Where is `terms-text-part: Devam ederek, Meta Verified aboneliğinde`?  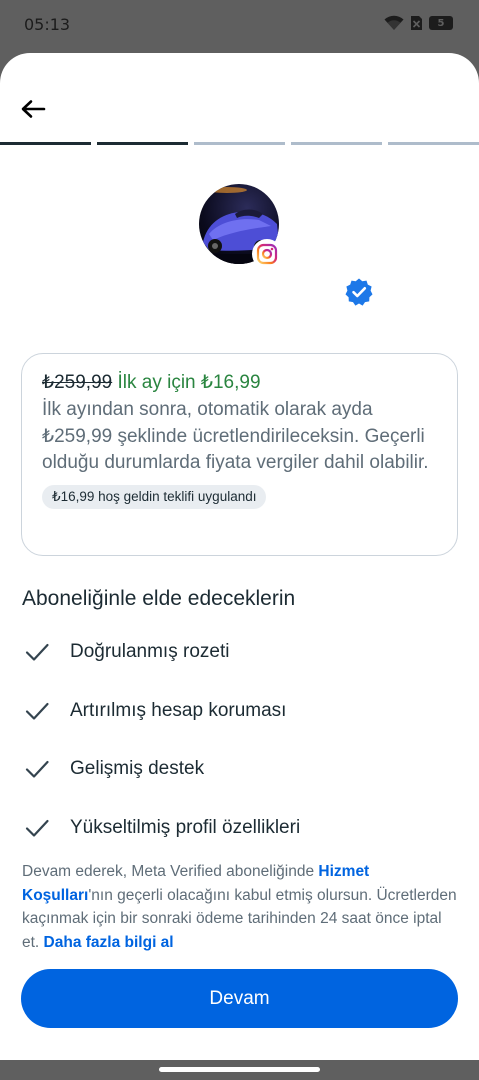 terms-text-part: Devam ederek, Meta Verified aboneliğinde is located at coordinates (170, 871).